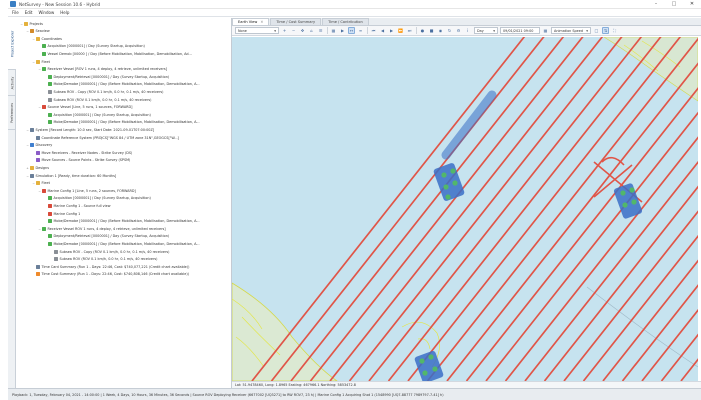 The width and height of the screenshot is (701, 400). What do you see at coordinates (373, 30) in the screenshot?
I see `skip-back-icon: ⏮` at bounding box center [373, 30].